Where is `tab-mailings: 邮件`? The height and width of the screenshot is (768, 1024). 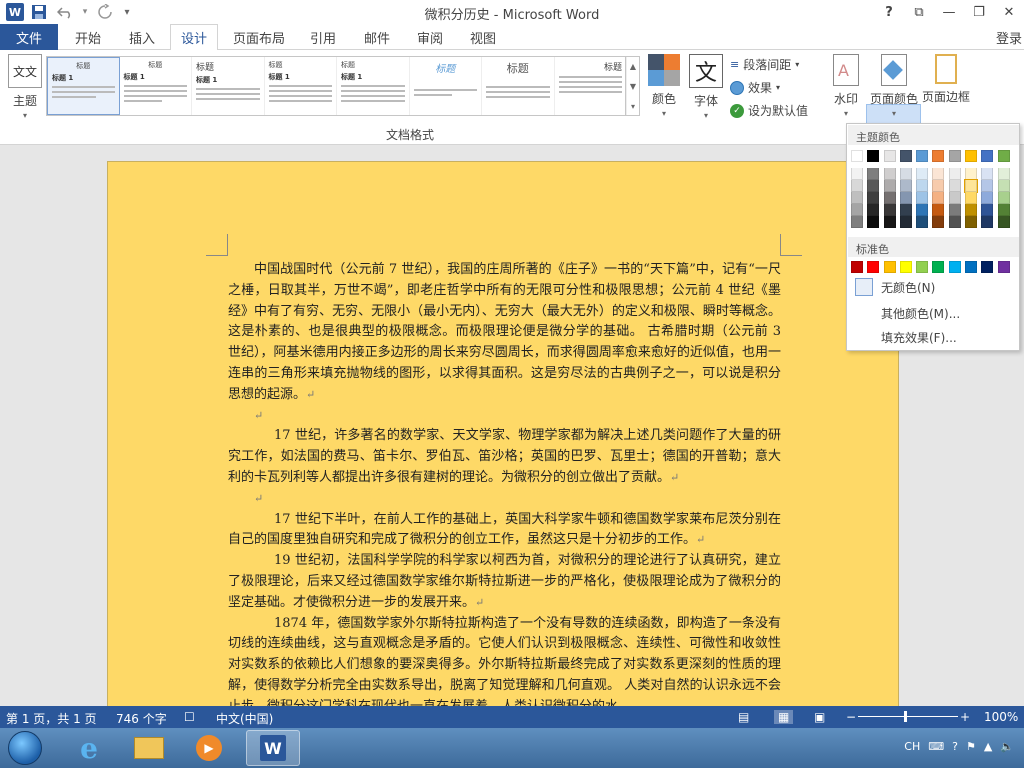
tab-mailings: 邮件 is located at coordinates (377, 37).